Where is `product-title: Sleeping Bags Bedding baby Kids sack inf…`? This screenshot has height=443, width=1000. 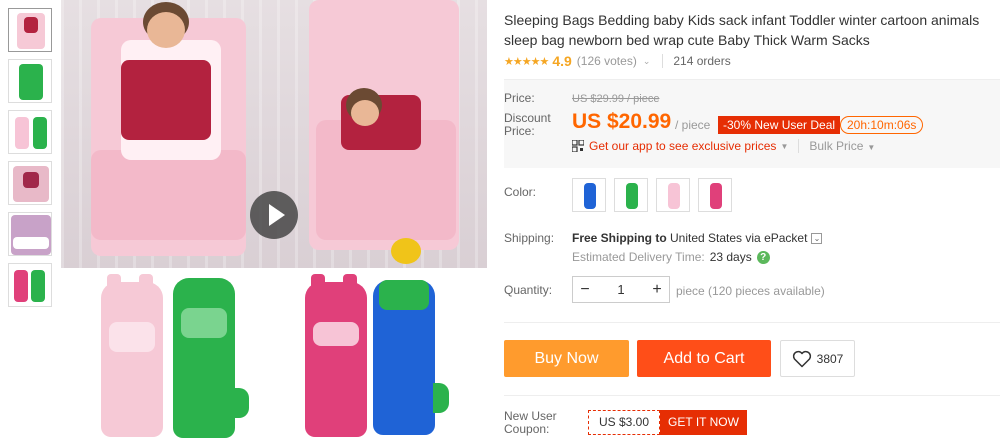
product-title: Sleeping Bags Bedding baby Kids sack inf… is located at coordinates (742, 30).